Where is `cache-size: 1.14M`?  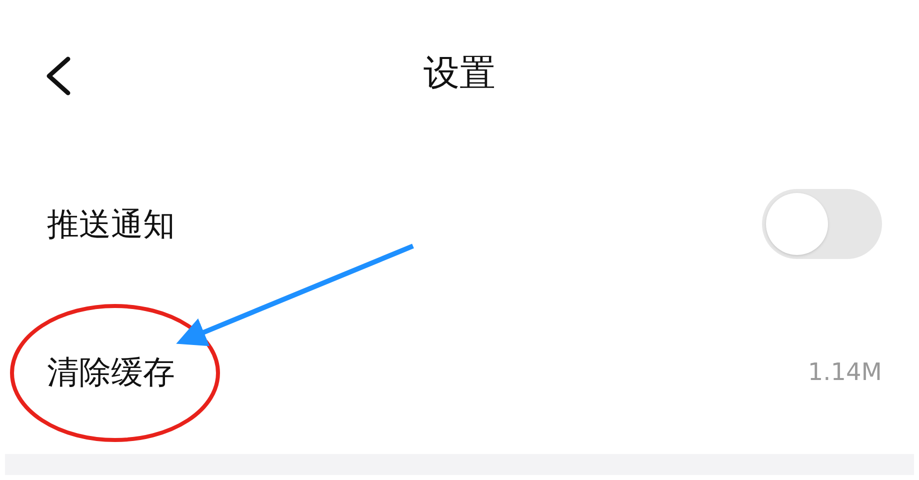 cache-size: 1.14M is located at coordinates (845, 372).